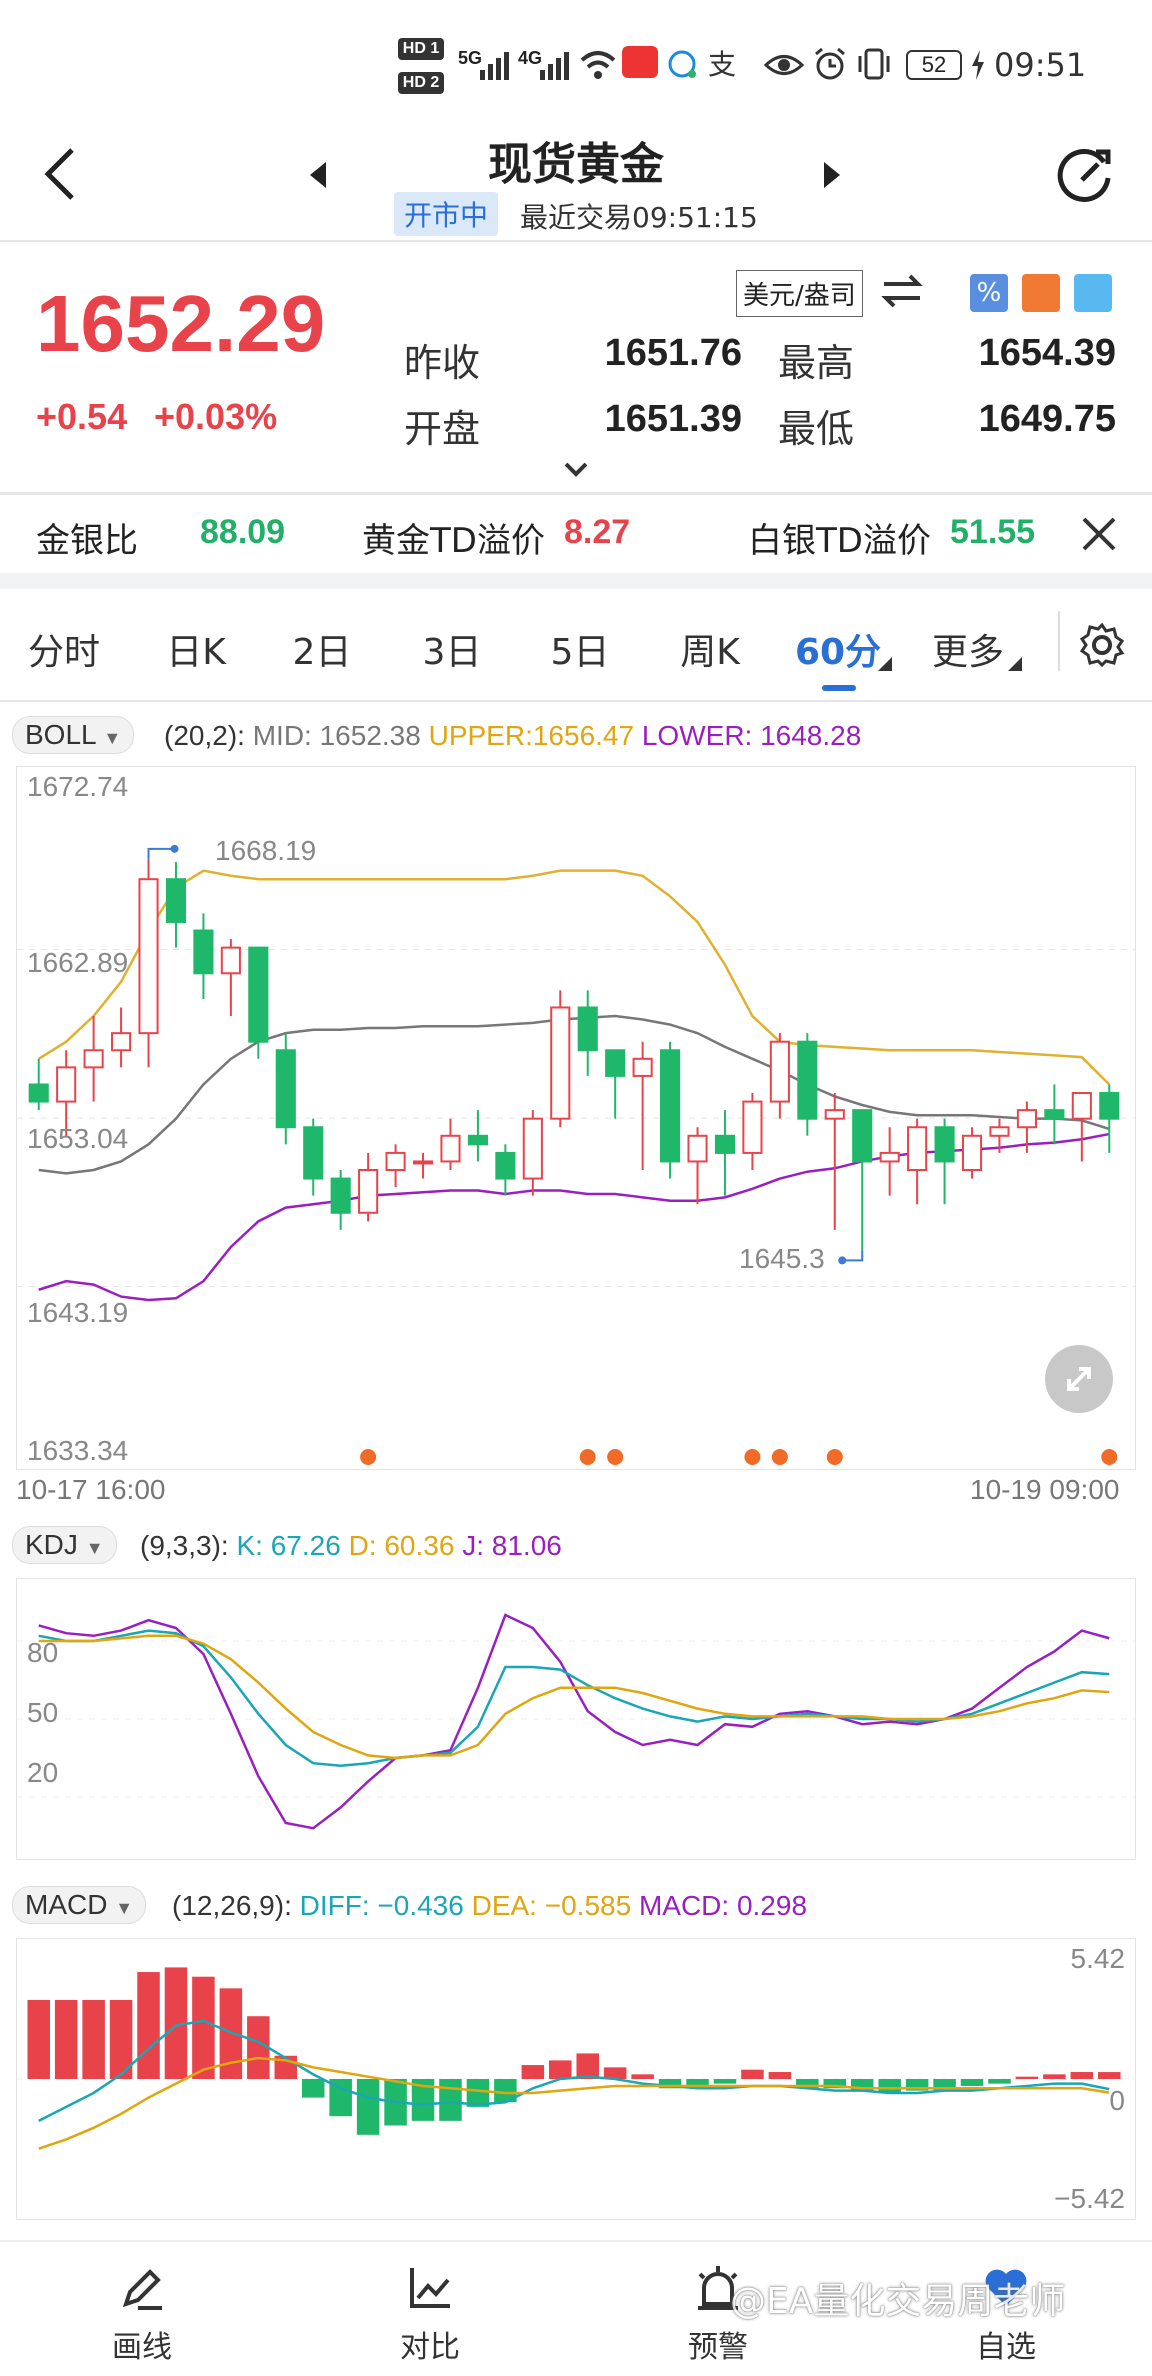 This screenshot has height=2376, width=1152. I want to click on boll-dropdown-icon: ▼, so click(112, 738).